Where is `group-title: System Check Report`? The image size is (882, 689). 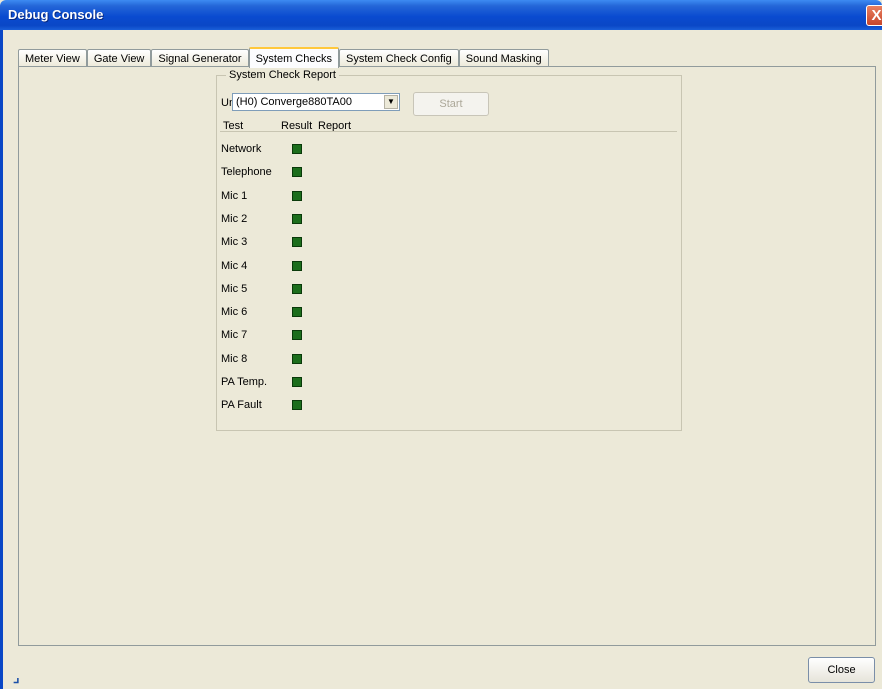
group-title: System Check Report is located at coordinates (282, 75).